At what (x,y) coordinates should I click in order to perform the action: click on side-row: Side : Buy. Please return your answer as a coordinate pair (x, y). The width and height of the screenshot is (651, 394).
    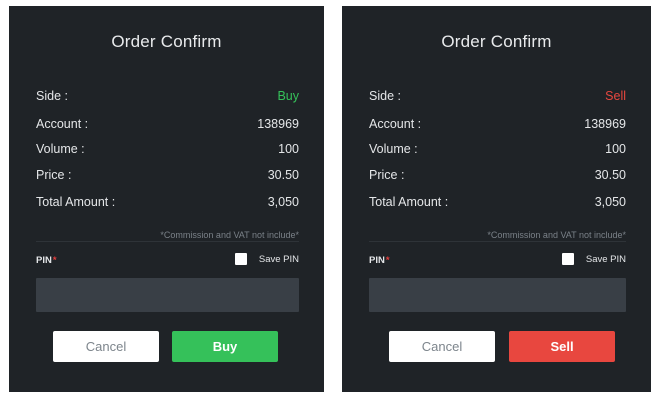
    Looking at the image, I should click on (167, 96).